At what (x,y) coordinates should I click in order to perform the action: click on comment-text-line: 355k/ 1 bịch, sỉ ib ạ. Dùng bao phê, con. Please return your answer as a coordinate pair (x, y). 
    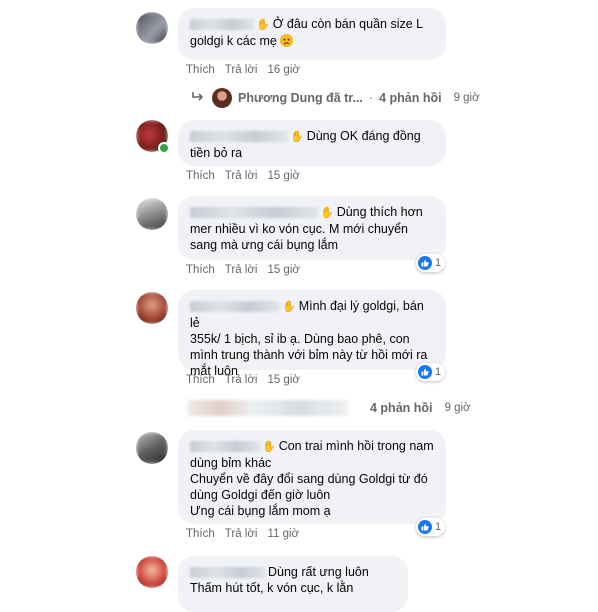
    Looking at the image, I should click on (300, 339).